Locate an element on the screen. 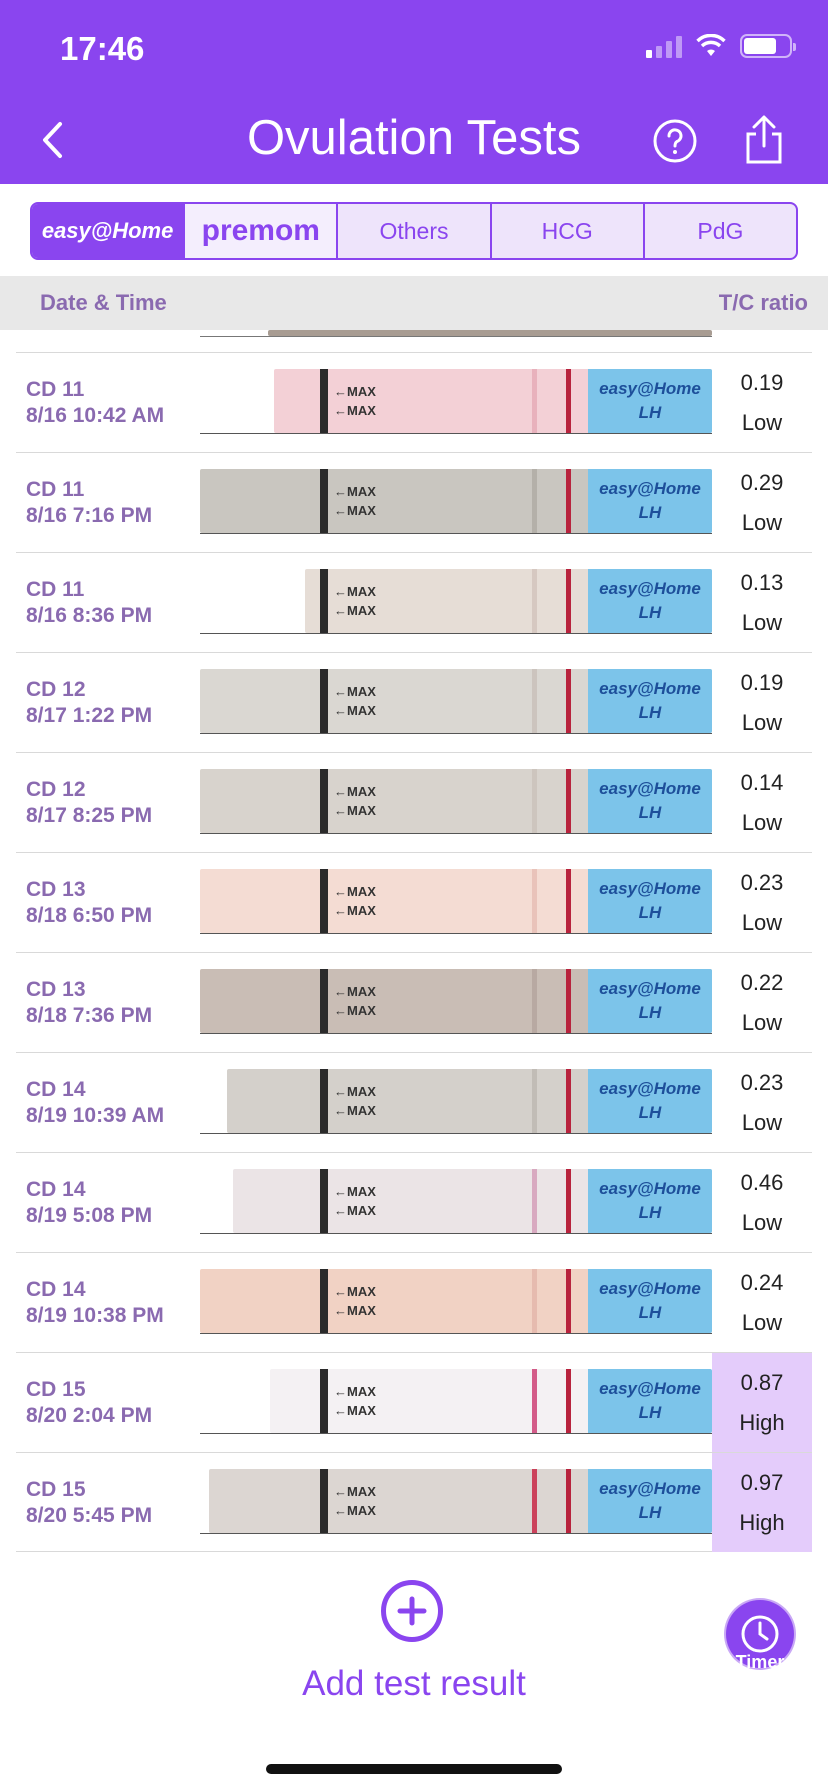  row-date-time: CD 11 8/16 7:16 PM is located at coordinates (89, 503).